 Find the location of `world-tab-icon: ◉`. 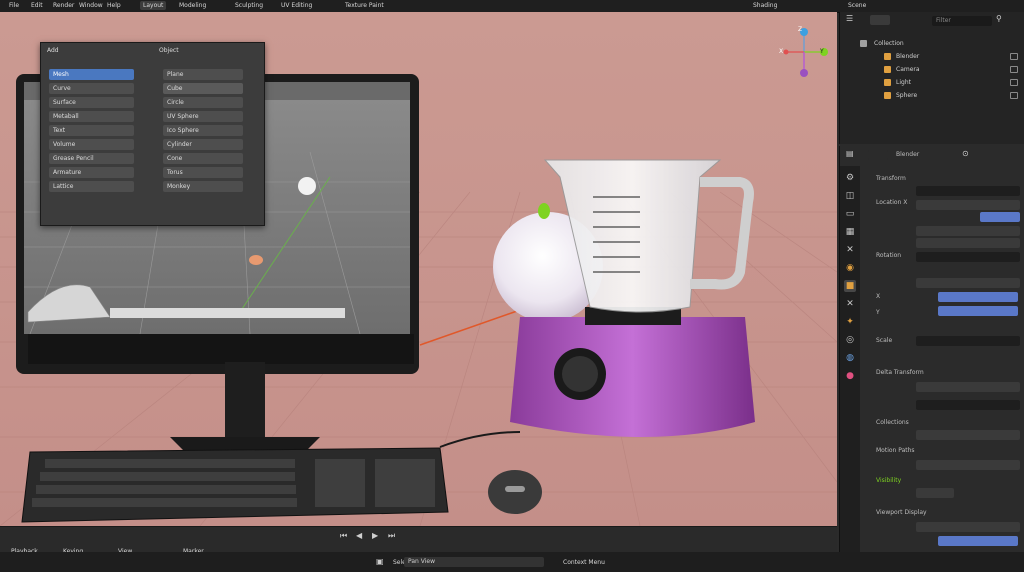

world-tab-icon: ◉ is located at coordinates (850, 268).